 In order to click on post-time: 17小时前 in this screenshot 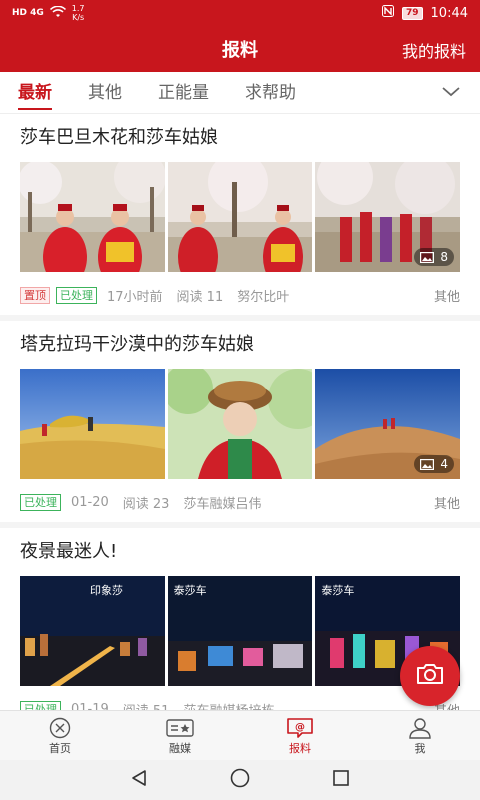, I will do `click(135, 297)`.